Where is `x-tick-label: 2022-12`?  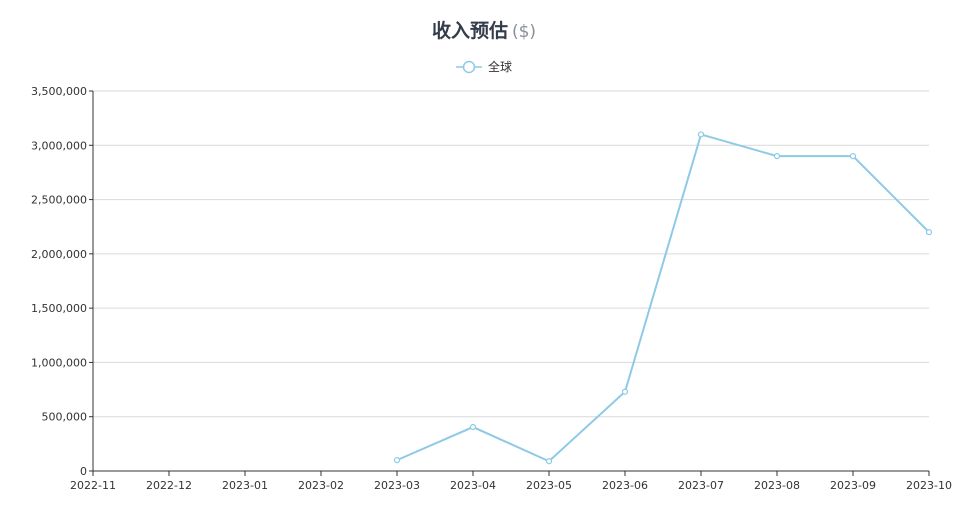
x-tick-label: 2022-12 is located at coordinates (169, 485).